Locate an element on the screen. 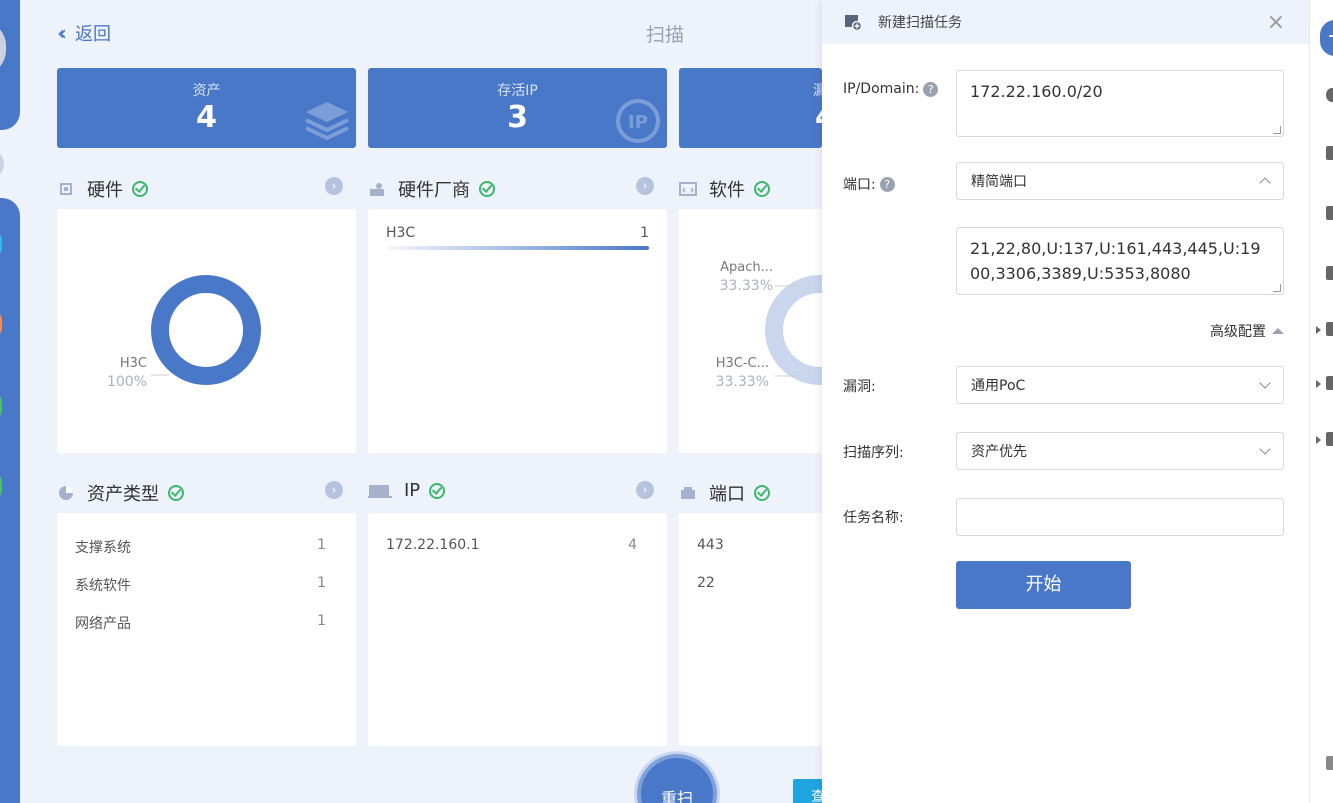  port-select-value: 精简端口 is located at coordinates (999, 182).